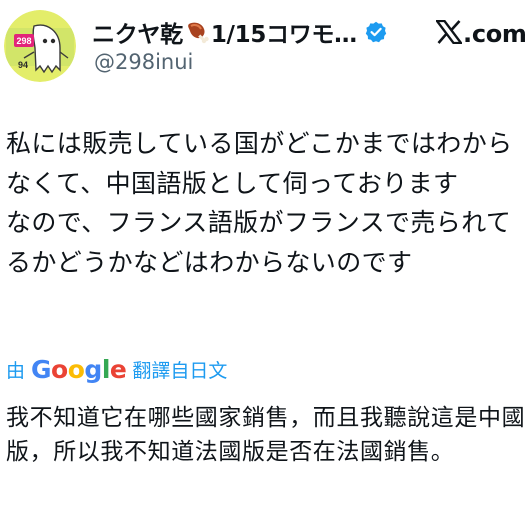 The height and width of the screenshot is (508, 532). I want to click on x-domain-text: .com, so click(495, 34).